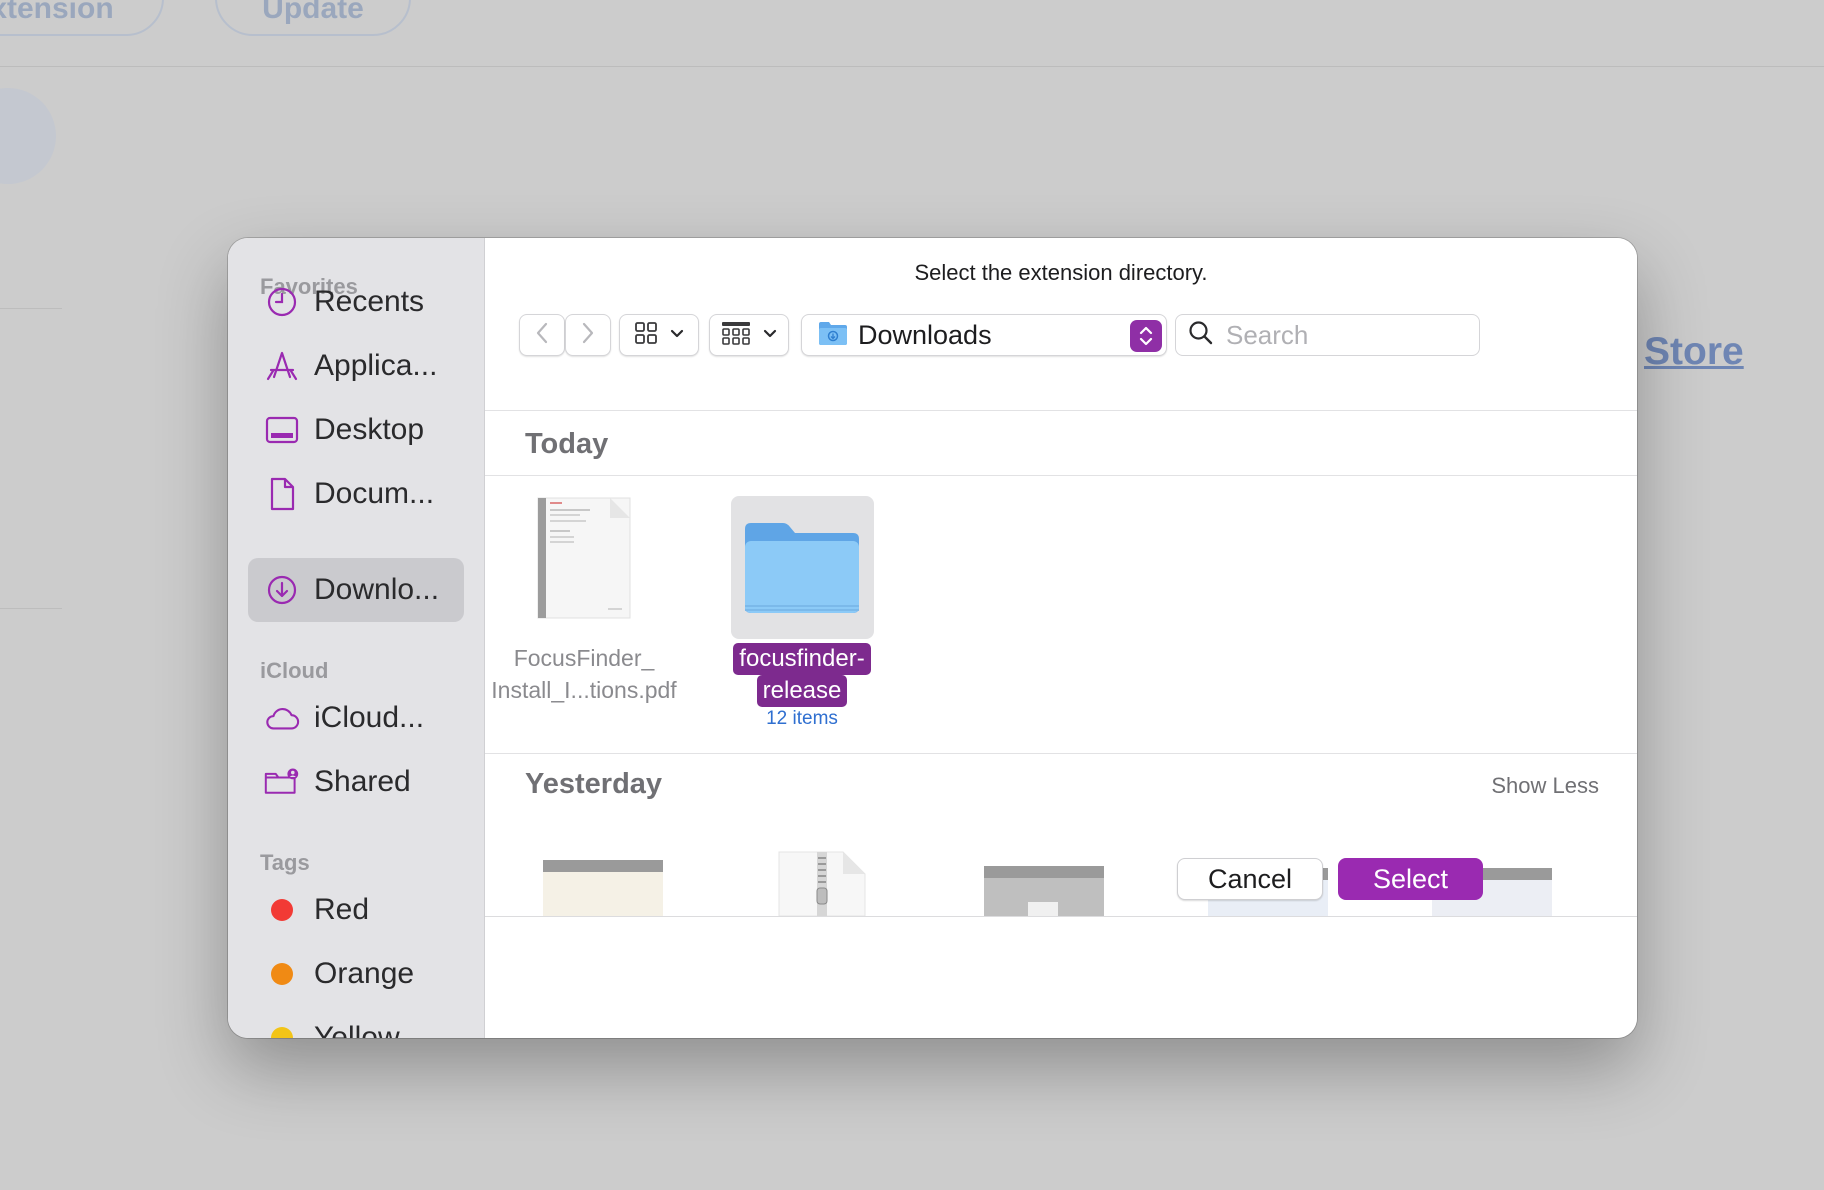 Image resolution: width=1824 pixels, height=1190 pixels. What do you see at coordinates (802, 659) in the screenshot?
I see `folder-name: focusfinder-` at bounding box center [802, 659].